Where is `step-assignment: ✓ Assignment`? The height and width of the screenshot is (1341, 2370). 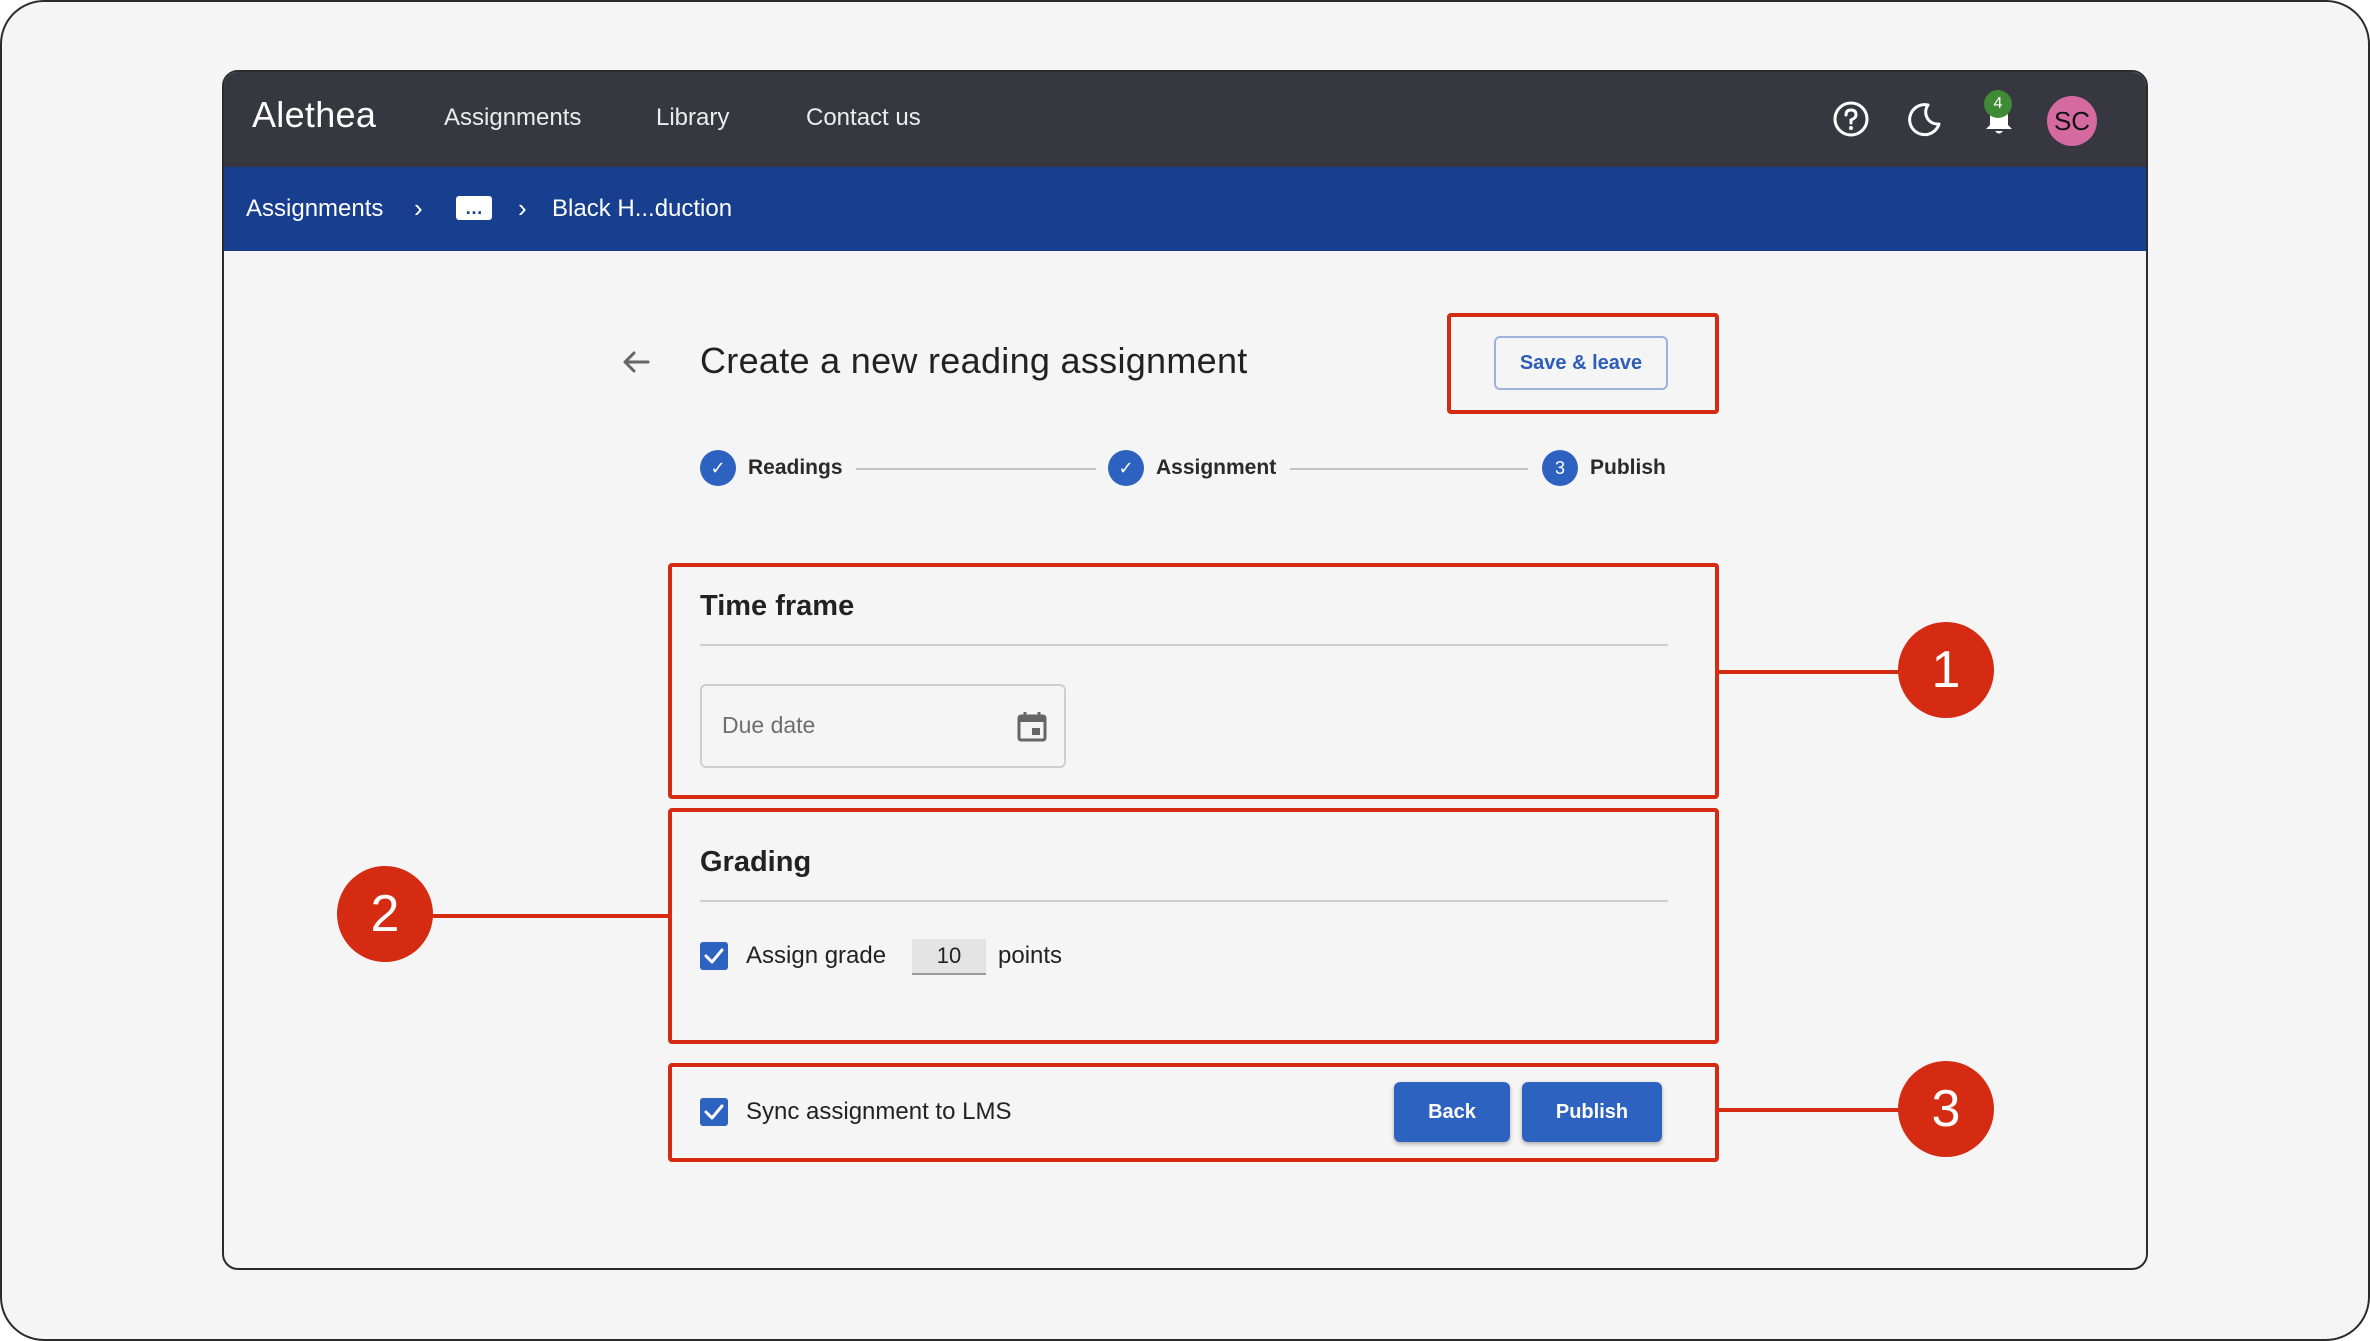
step-assignment: ✓ Assignment is located at coordinates (1192, 468).